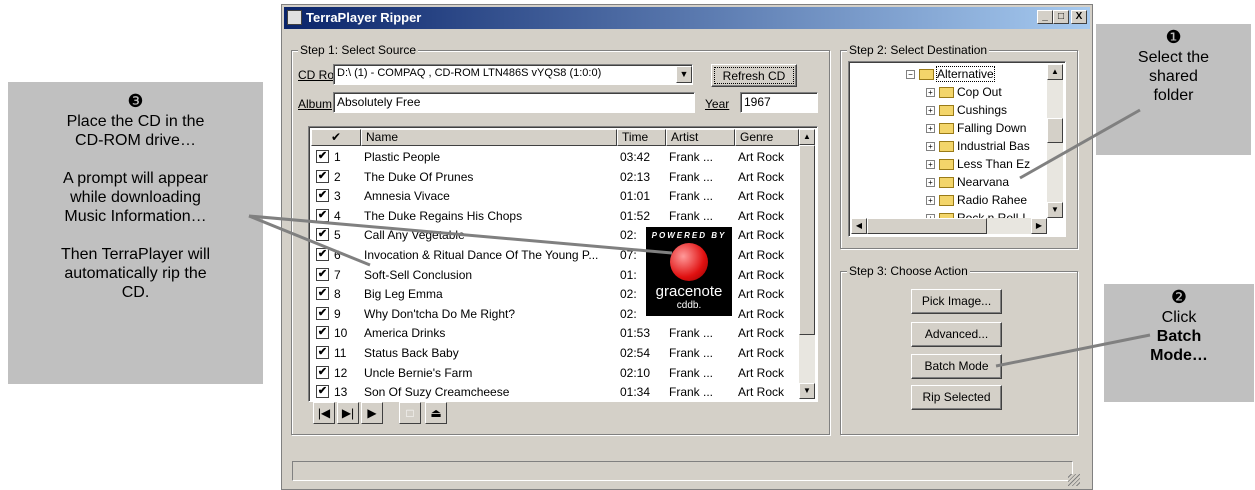 The image size is (1255, 490). I want to click on chevron-down-icon: ▼, so click(684, 74).